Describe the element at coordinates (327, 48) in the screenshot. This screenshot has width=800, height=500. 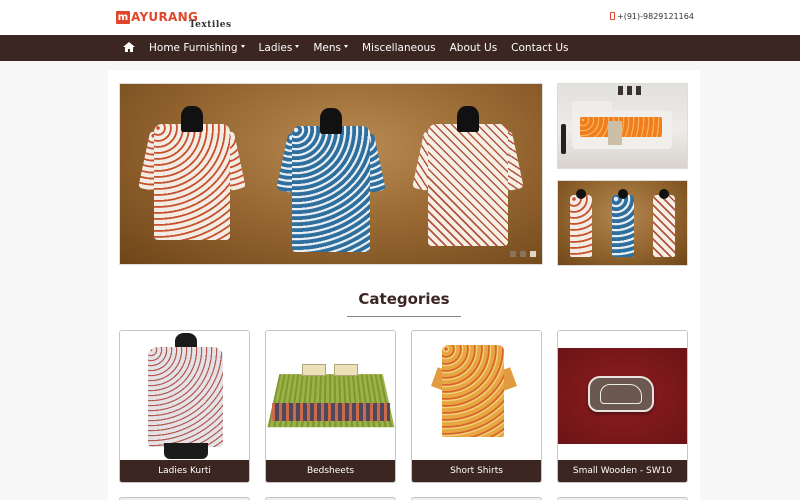
I see `nav-label: Mens` at that location.